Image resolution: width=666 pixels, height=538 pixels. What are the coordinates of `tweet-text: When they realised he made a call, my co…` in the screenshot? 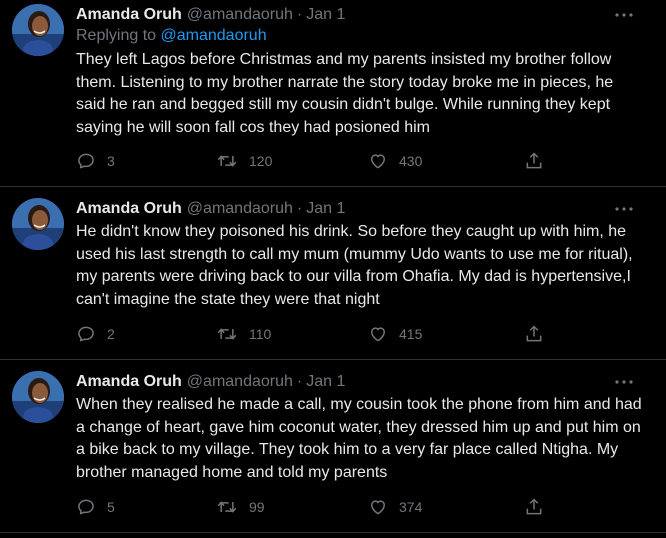 It's located at (359, 438).